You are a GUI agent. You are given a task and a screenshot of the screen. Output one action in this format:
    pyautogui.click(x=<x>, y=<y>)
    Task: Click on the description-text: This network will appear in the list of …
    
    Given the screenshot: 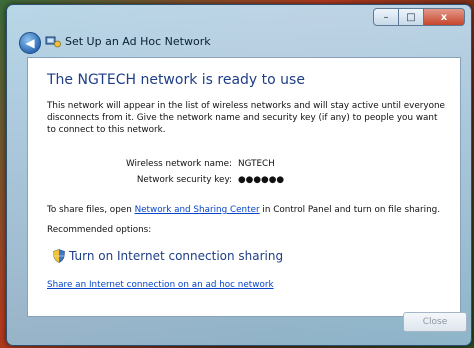 What is the action you would take?
    pyautogui.click(x=246, y=118)
    